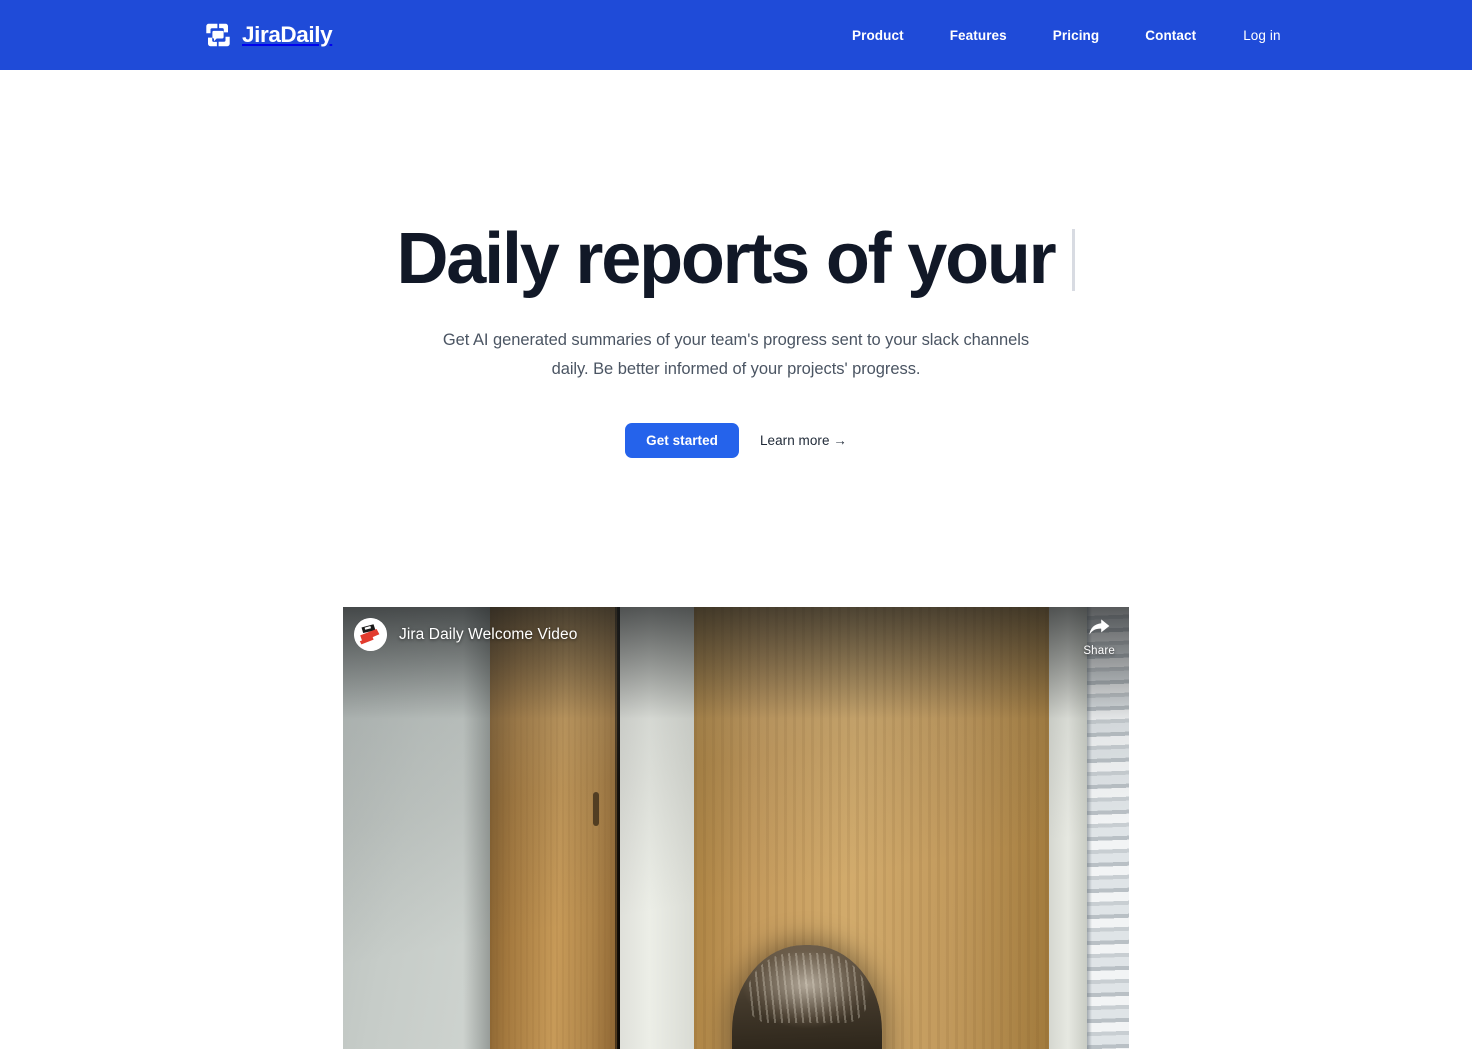 The height and width of the screenshot is (1049, 1472). I want to click on scene-blinds-edge, so click(1089, 828).